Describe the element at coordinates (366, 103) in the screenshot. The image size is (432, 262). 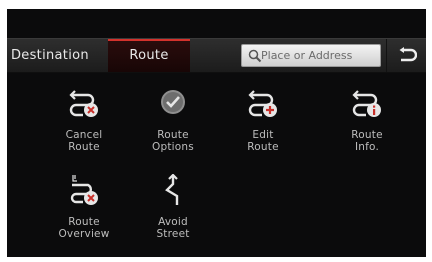
I see `route-info-icon` at that location.